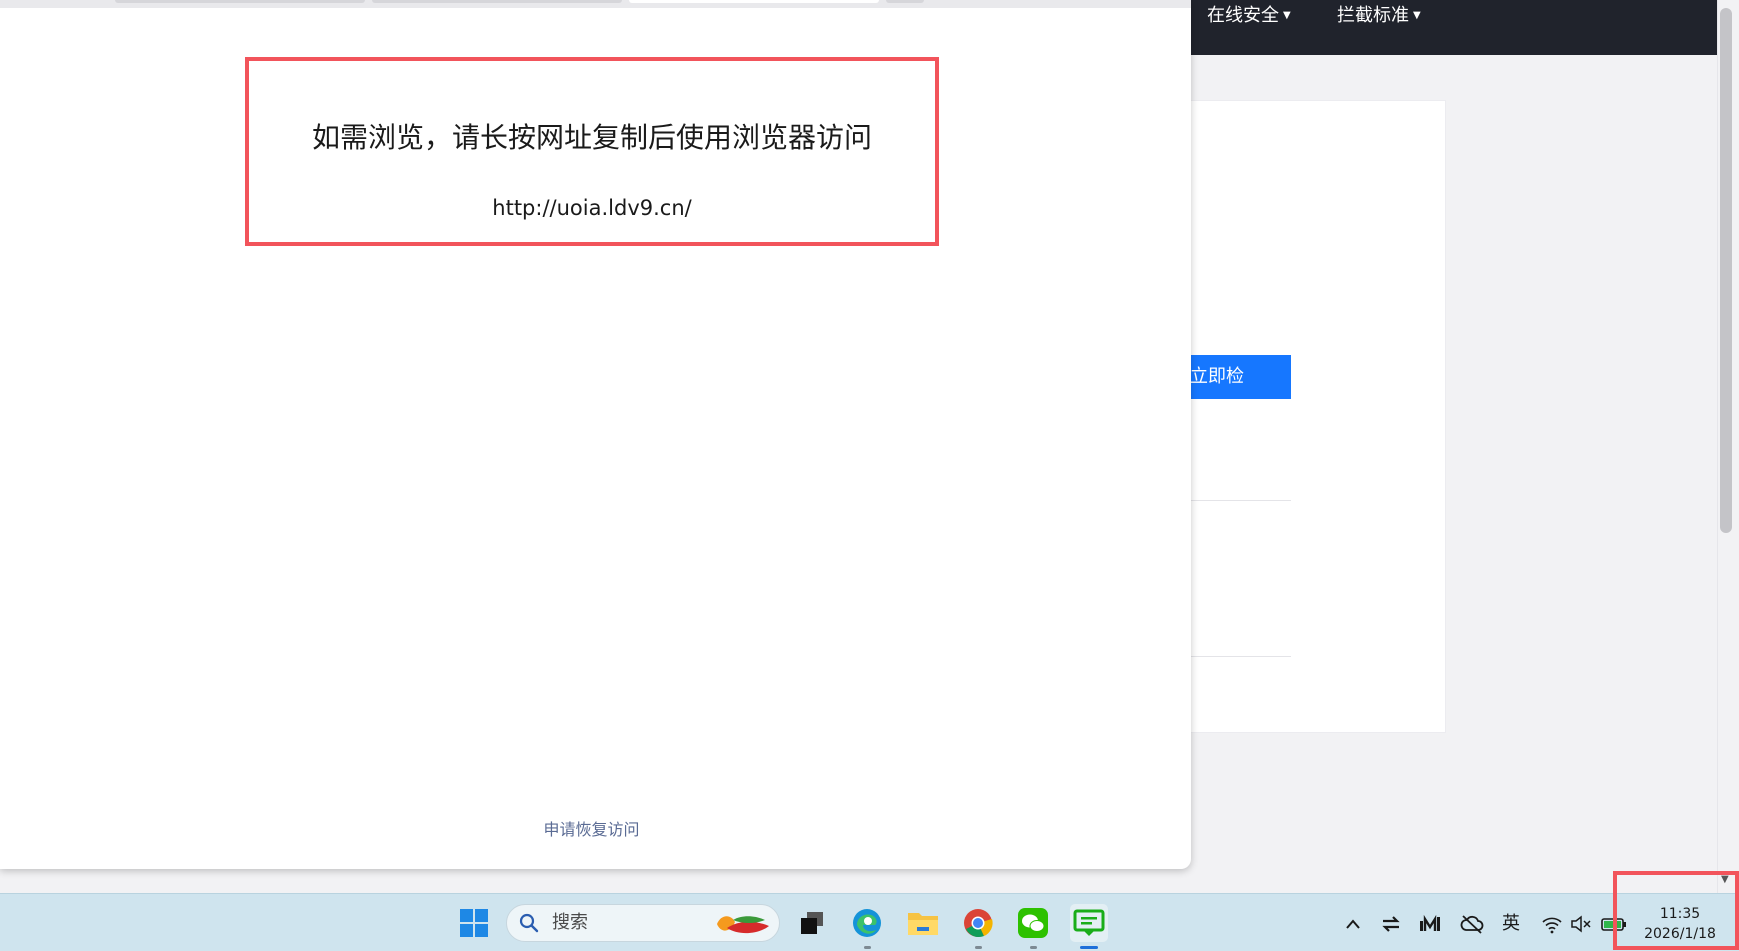  Describe the element at coordinates (1511, 924) in the screenshot. I see `input-method-indicator: 英` at that location.